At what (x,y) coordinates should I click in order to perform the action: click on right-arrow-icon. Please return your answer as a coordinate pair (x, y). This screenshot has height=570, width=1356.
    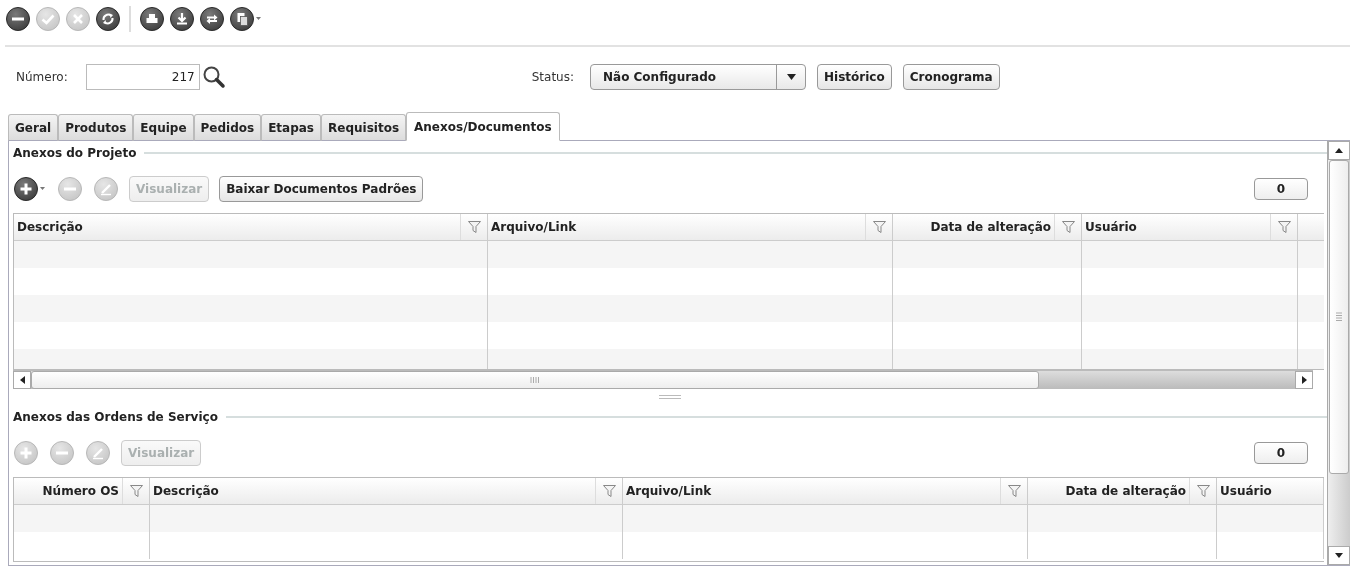
    Looking at the image, I should click on (1304, 380).